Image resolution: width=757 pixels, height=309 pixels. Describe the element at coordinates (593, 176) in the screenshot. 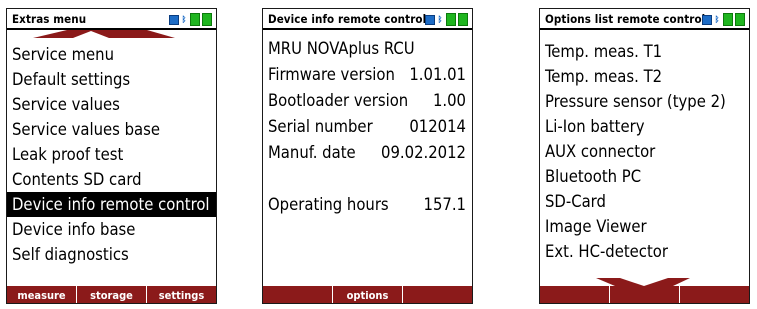

I see `option-bluetooth-pc: Bluetooth PC` at that location.